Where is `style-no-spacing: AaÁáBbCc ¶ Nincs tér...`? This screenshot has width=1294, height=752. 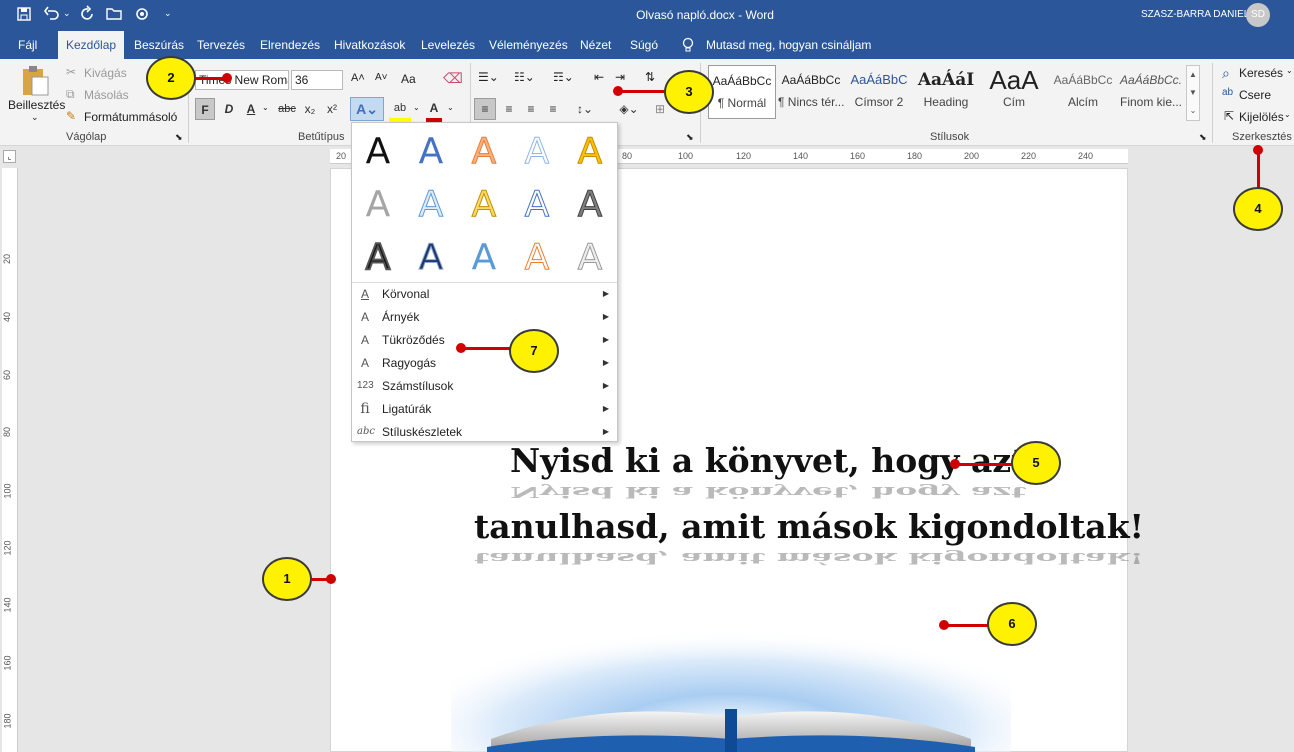 style-no-spacing: AaÁáBbCc ¶ Nincs tér... is located at coordinates (811, 92).